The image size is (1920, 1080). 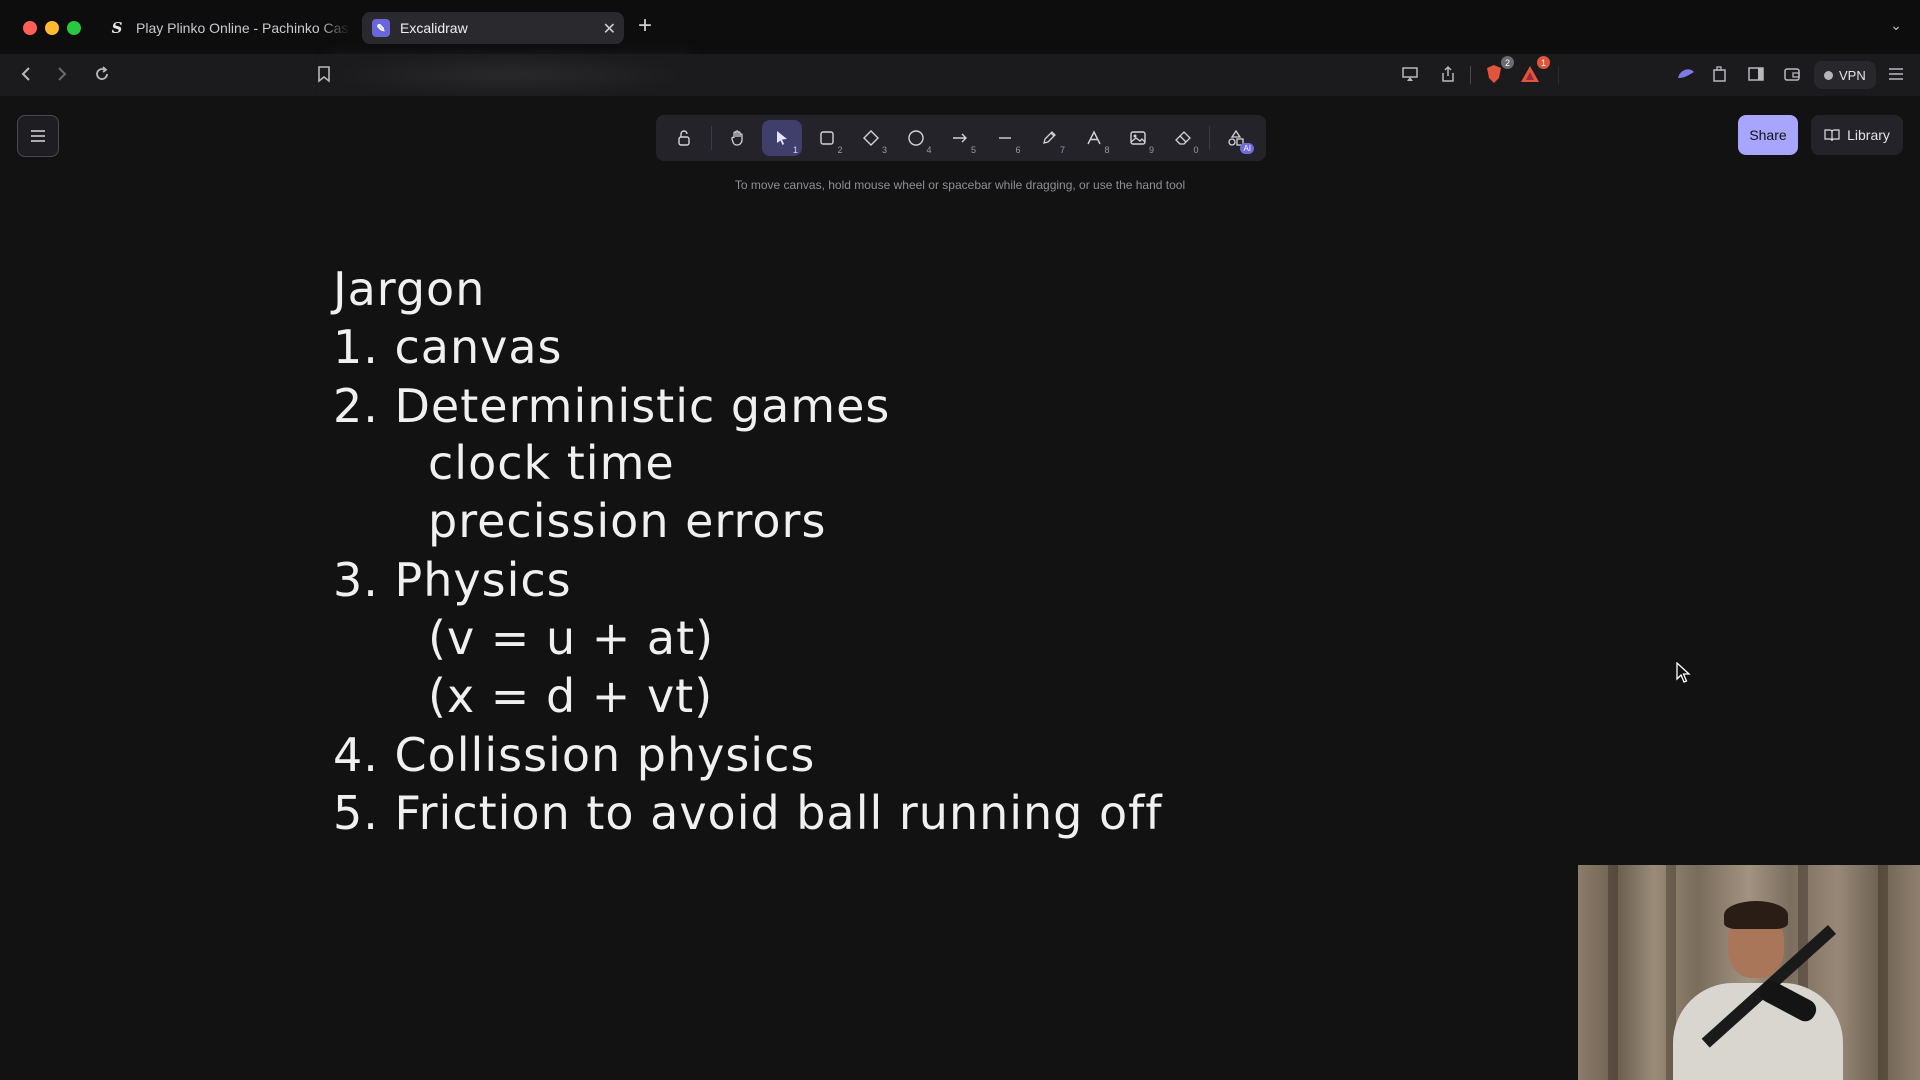 I want to click on back-icon, so click(x=26, y=74).